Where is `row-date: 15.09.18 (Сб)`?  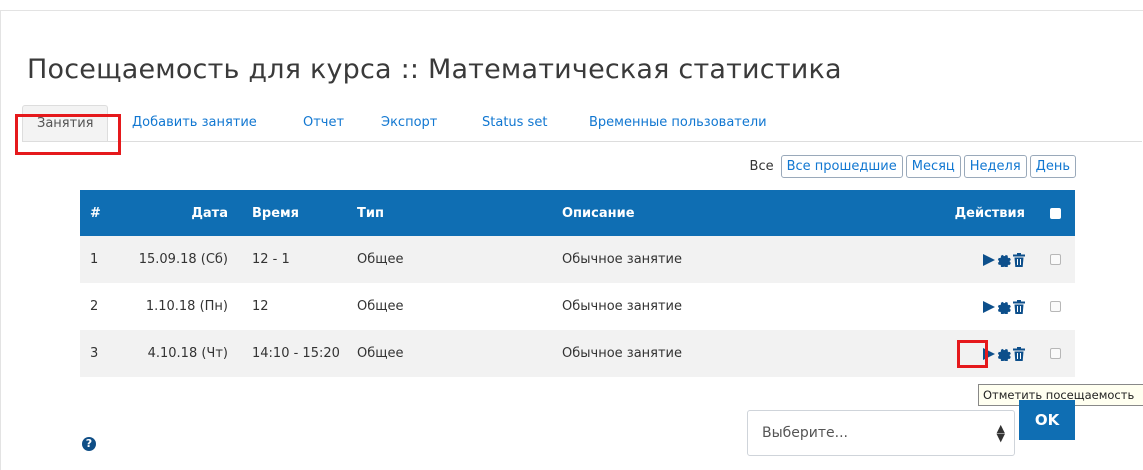 row-date: 15.09.18 (Сб) is located at coordinates (183, 259).